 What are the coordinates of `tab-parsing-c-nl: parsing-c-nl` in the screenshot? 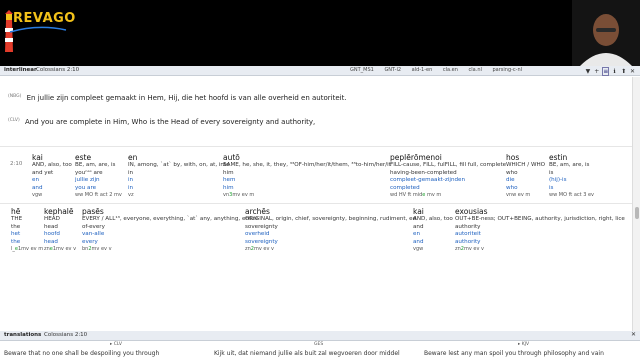 It's located at (507, 70).